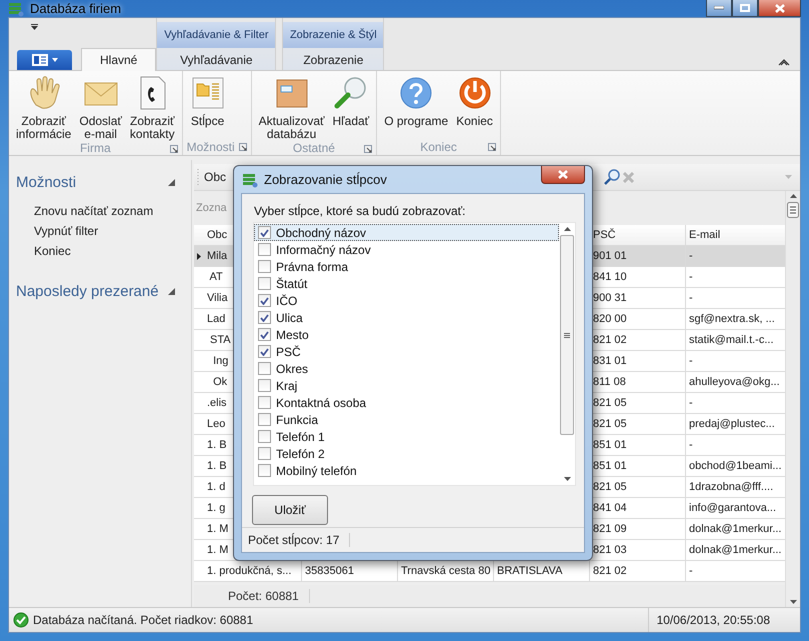  Describe the element at coordinates (638, 571) in the screenshot. I see `table-cell: 821 02` at that location.